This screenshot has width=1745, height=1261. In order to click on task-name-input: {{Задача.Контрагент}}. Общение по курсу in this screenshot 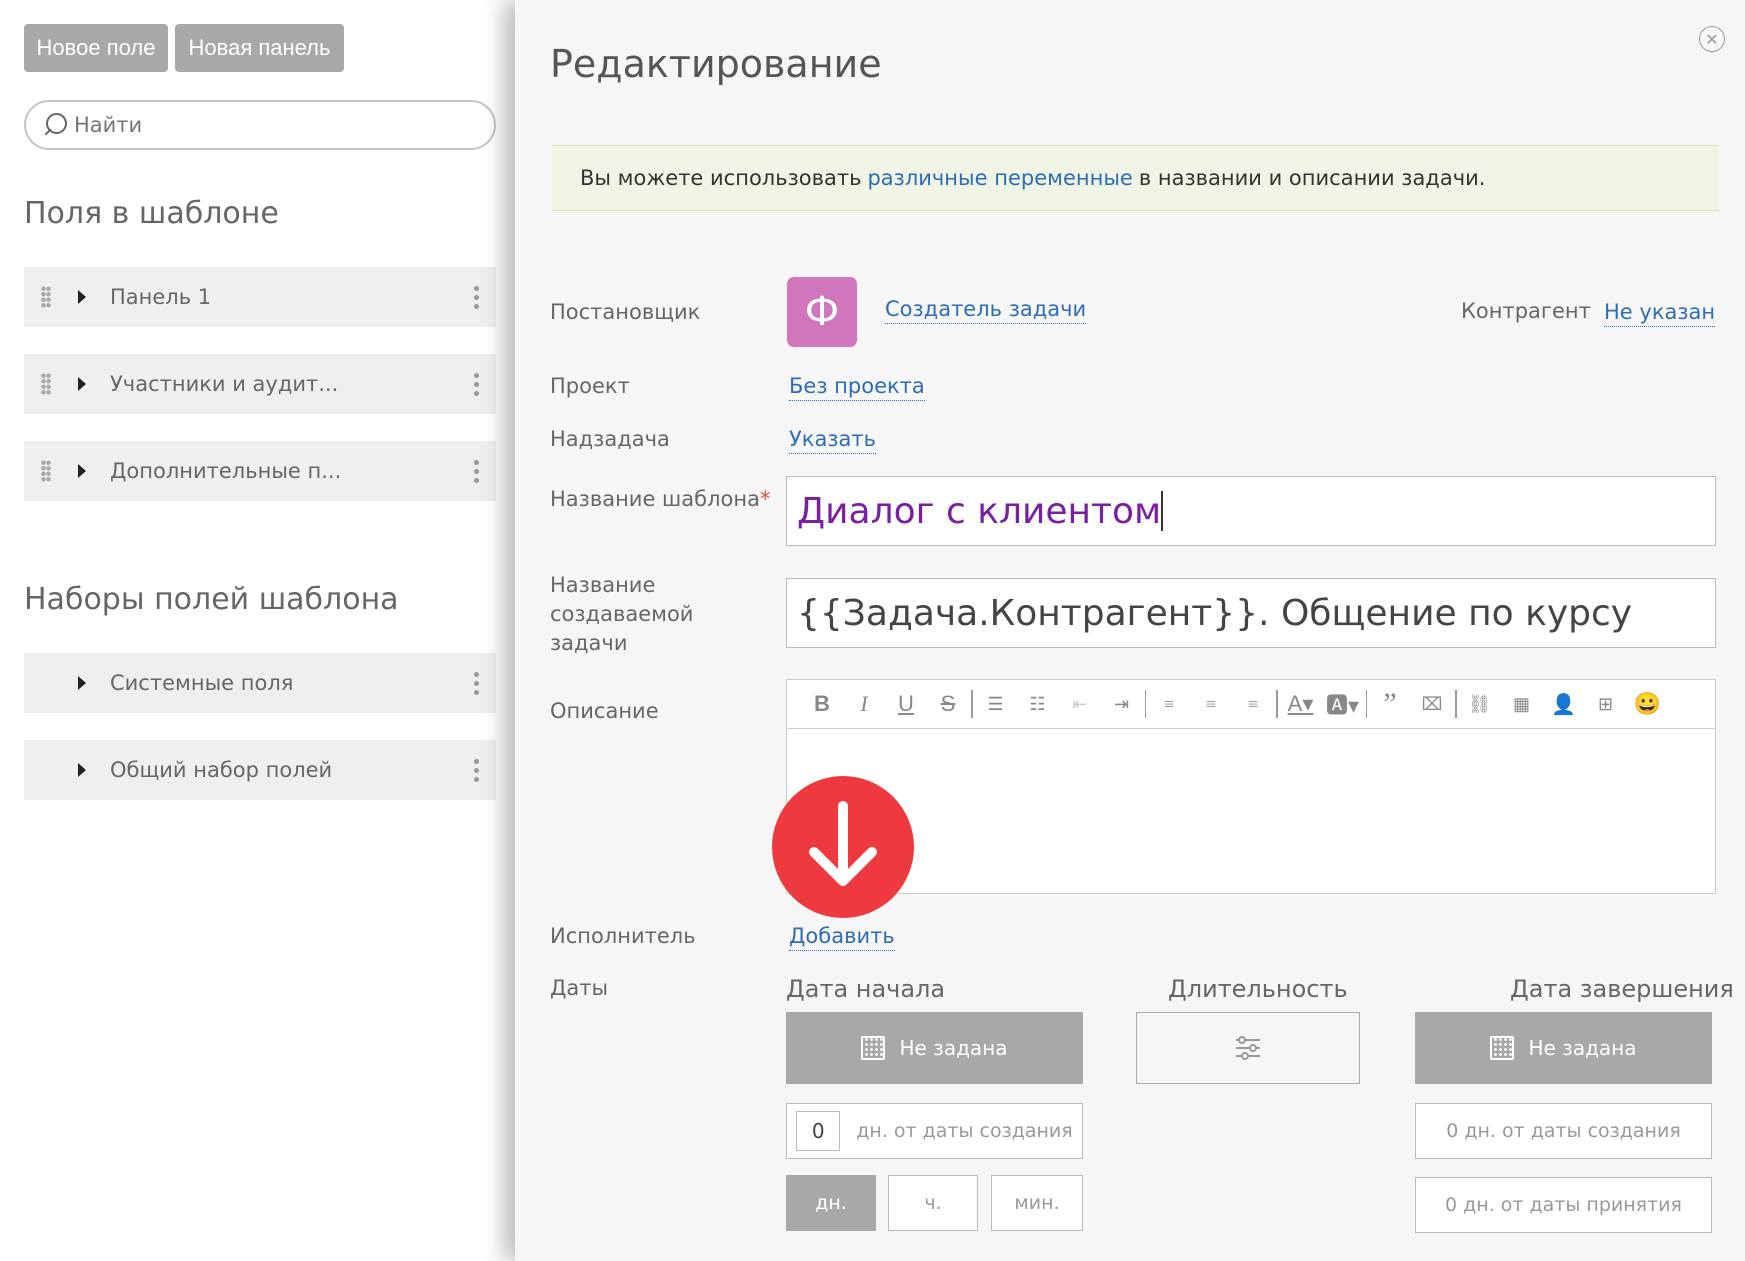, I will do `click(1251, 613)`.